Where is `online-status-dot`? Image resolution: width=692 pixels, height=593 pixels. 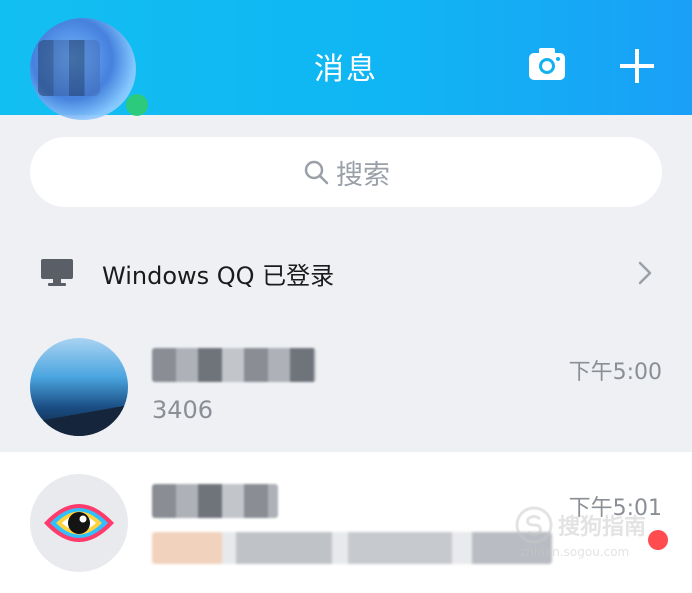 online-status-dot is located at coordinates (137, 105).